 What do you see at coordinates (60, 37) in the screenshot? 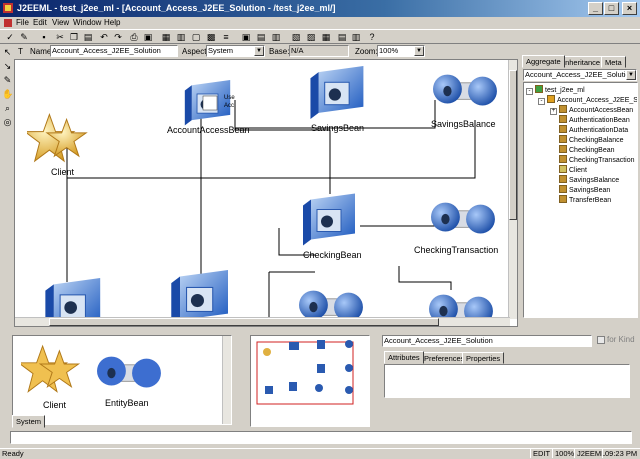
I see `cut-icon: ✂` at bounding box center [60, 37].